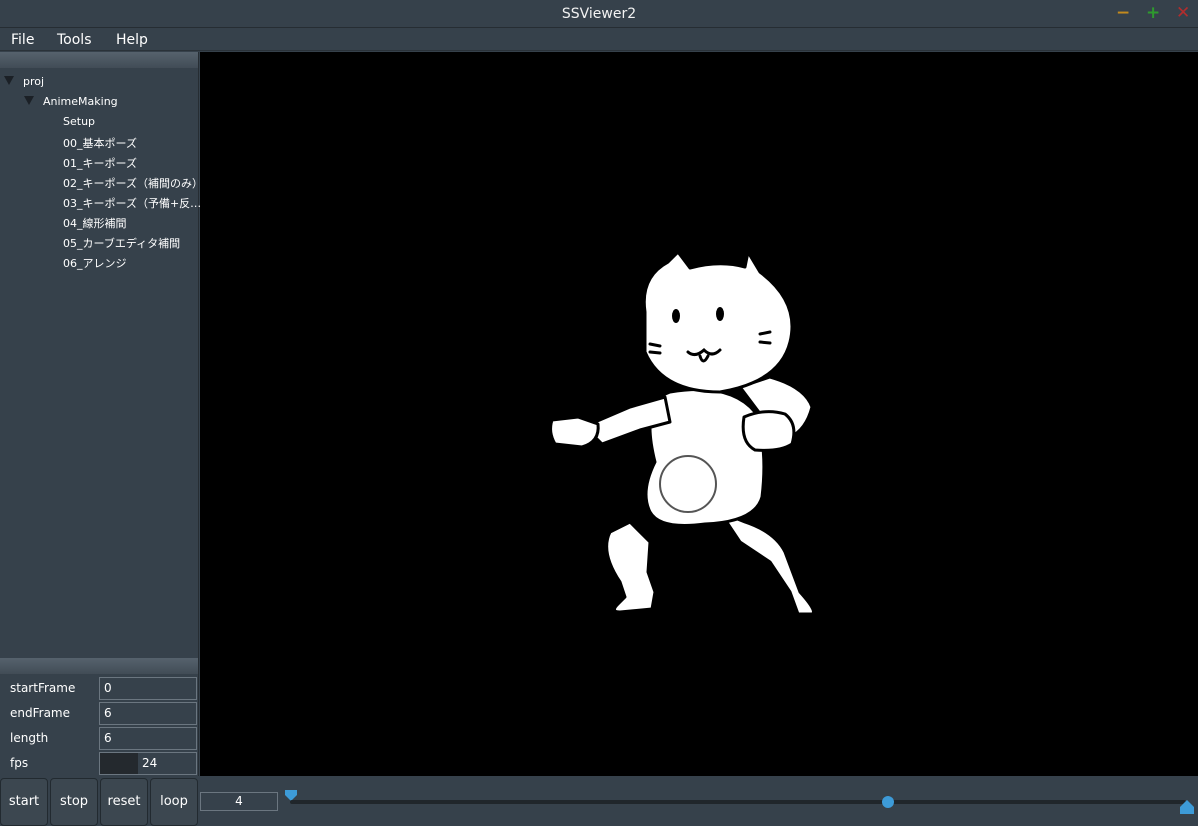 The image size is (1198, 826). I want to click on playback-bar: start stop reset loop 4, so click(599, 801).